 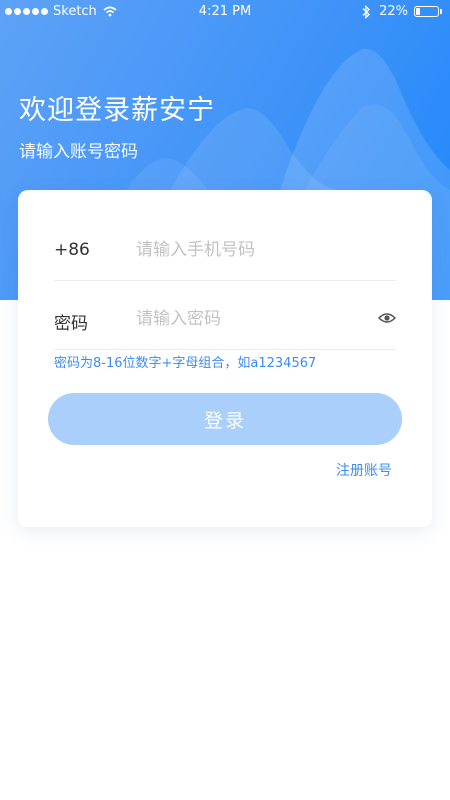 I want to click on register-link: 注册账号, so click(x=364, y=470).